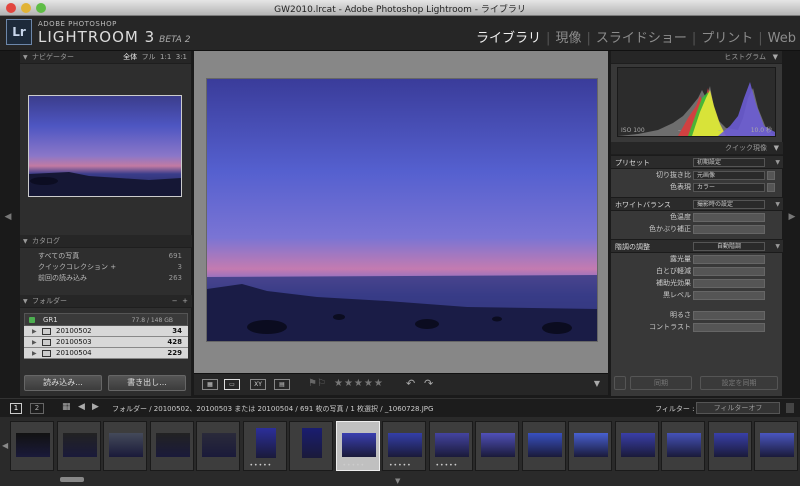 This screenshot has width=800, height=486. I want to click on module-develop: 現像, so click(568, 38).